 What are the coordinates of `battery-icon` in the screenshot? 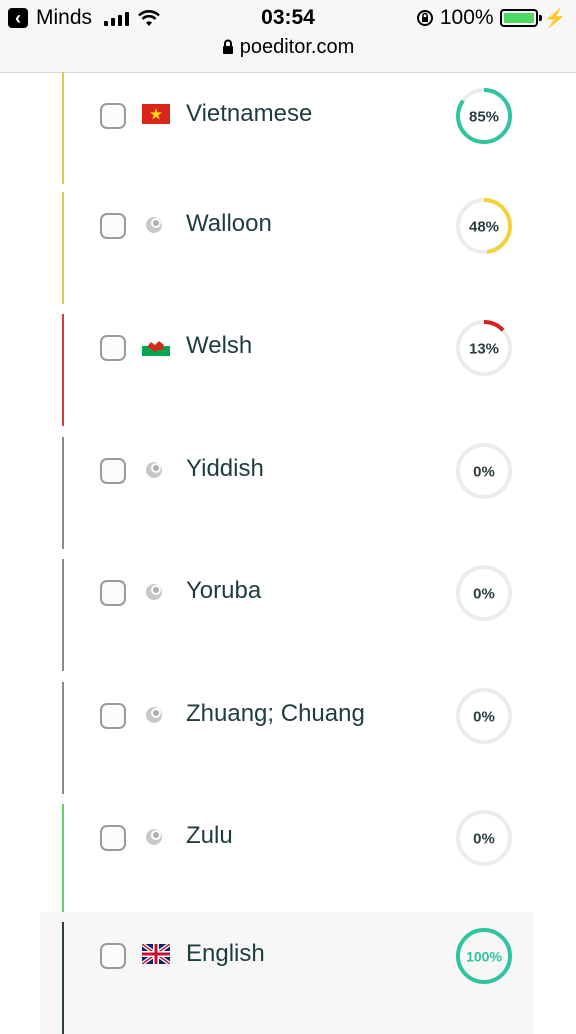 It's located at (520, 18).